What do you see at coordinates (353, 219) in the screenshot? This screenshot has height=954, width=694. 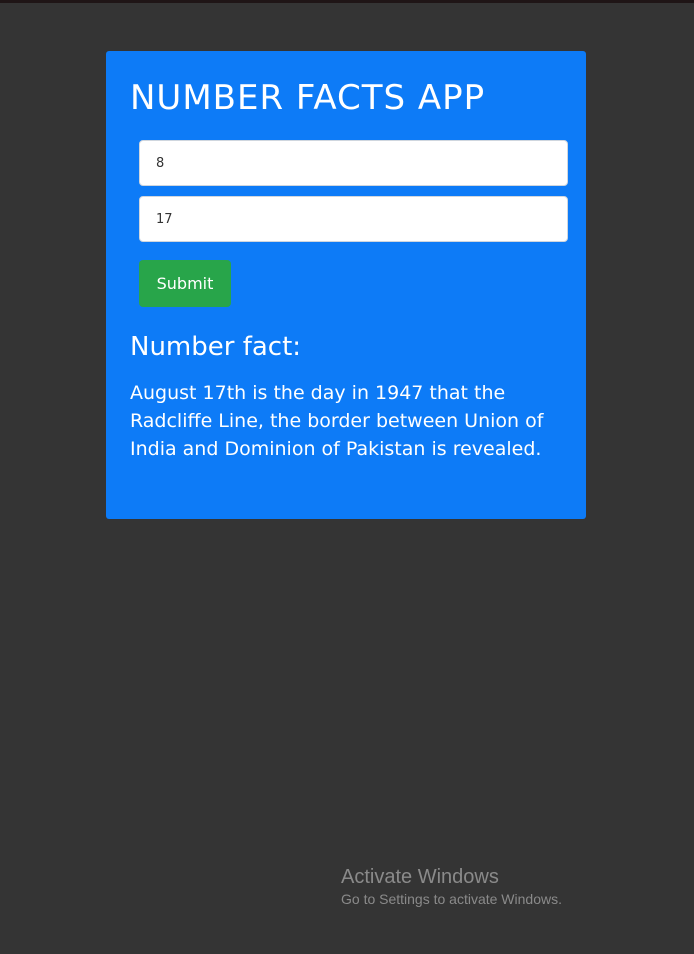 I see `day-input` at bounding box center [353, 219].